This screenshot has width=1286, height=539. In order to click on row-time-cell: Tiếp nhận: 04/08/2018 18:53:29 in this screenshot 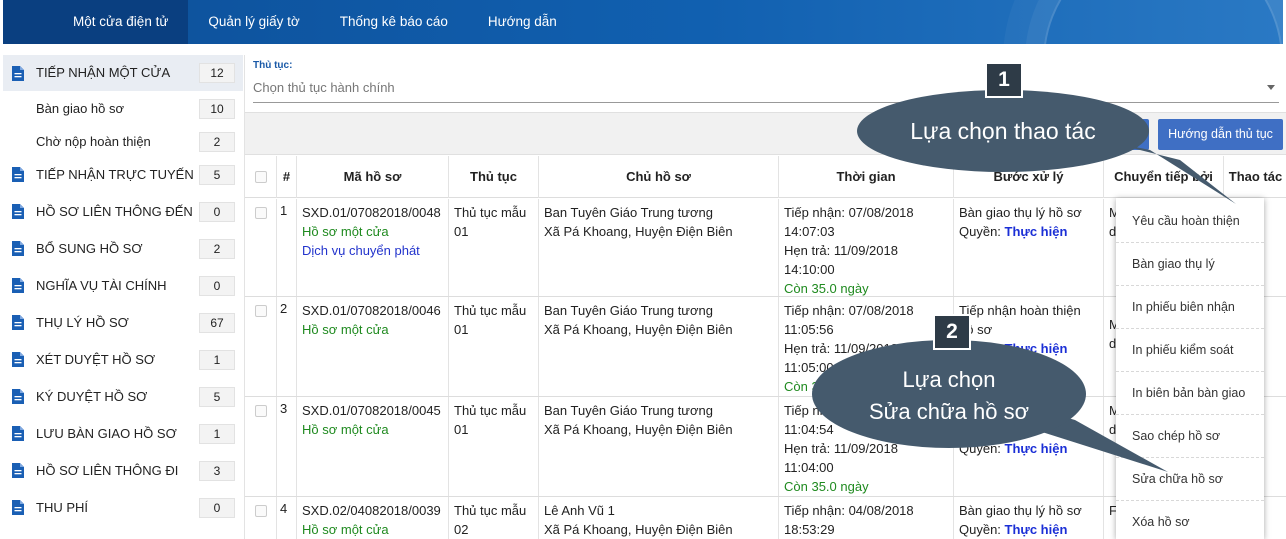, I will do `click(866, 518)`.